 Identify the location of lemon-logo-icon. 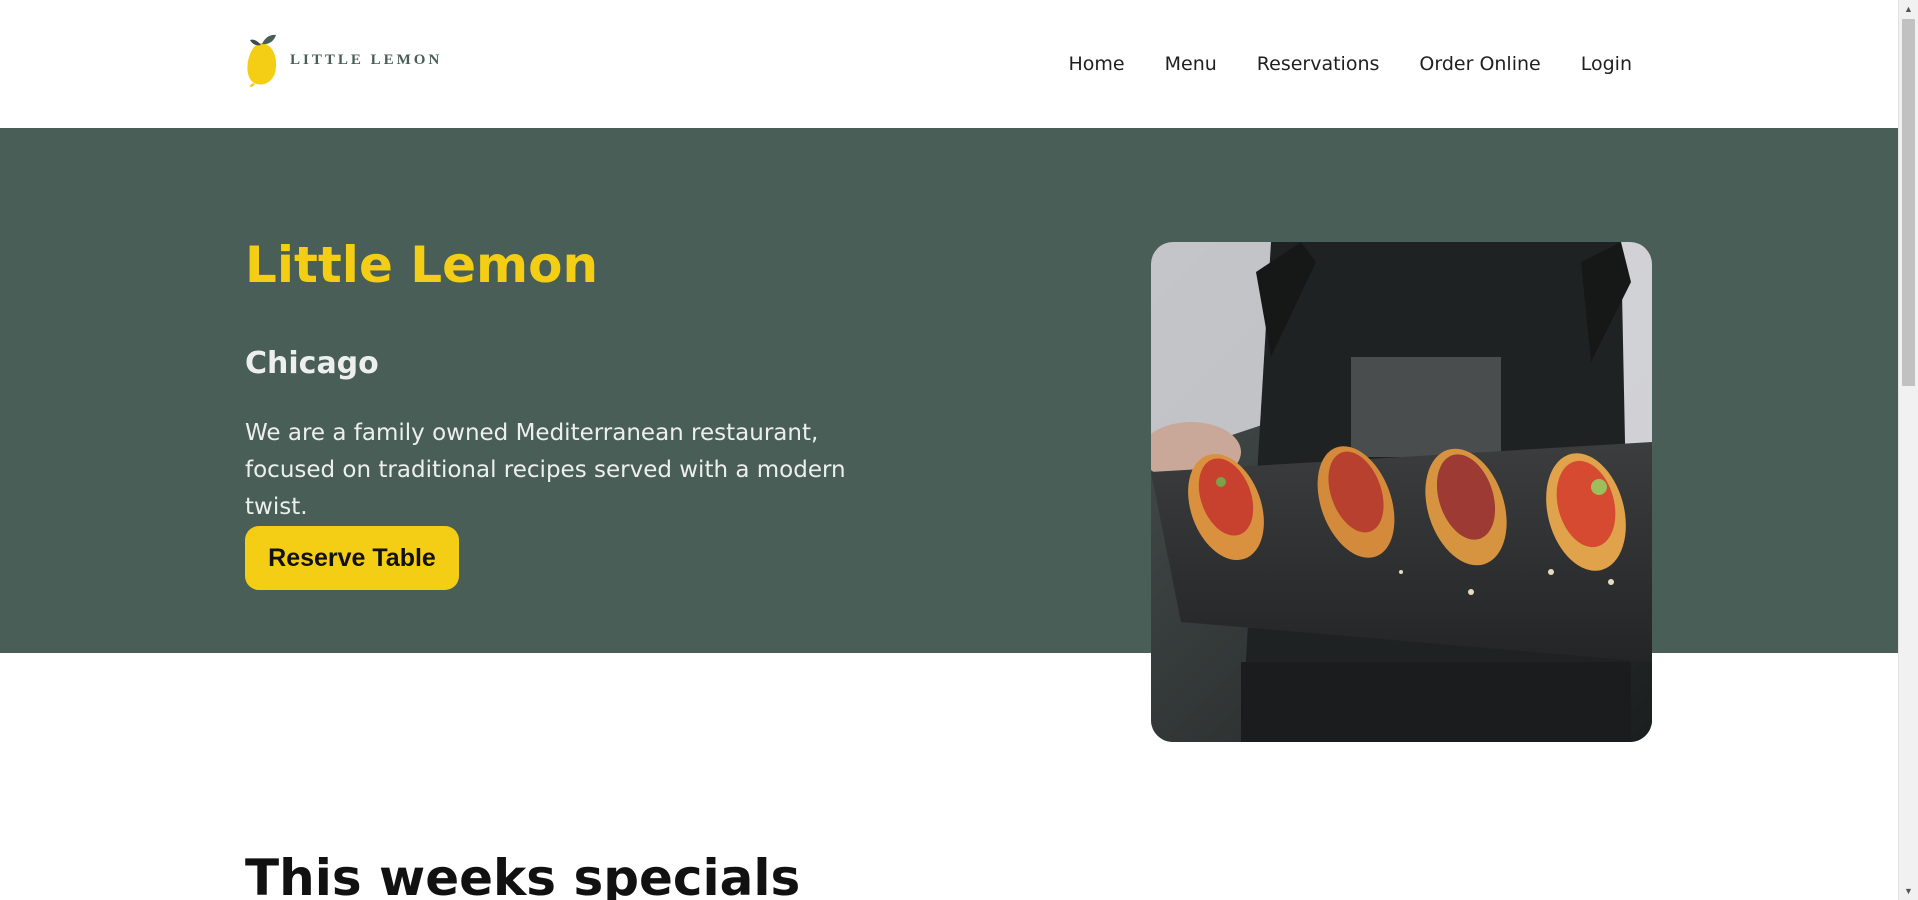
(262, 60).